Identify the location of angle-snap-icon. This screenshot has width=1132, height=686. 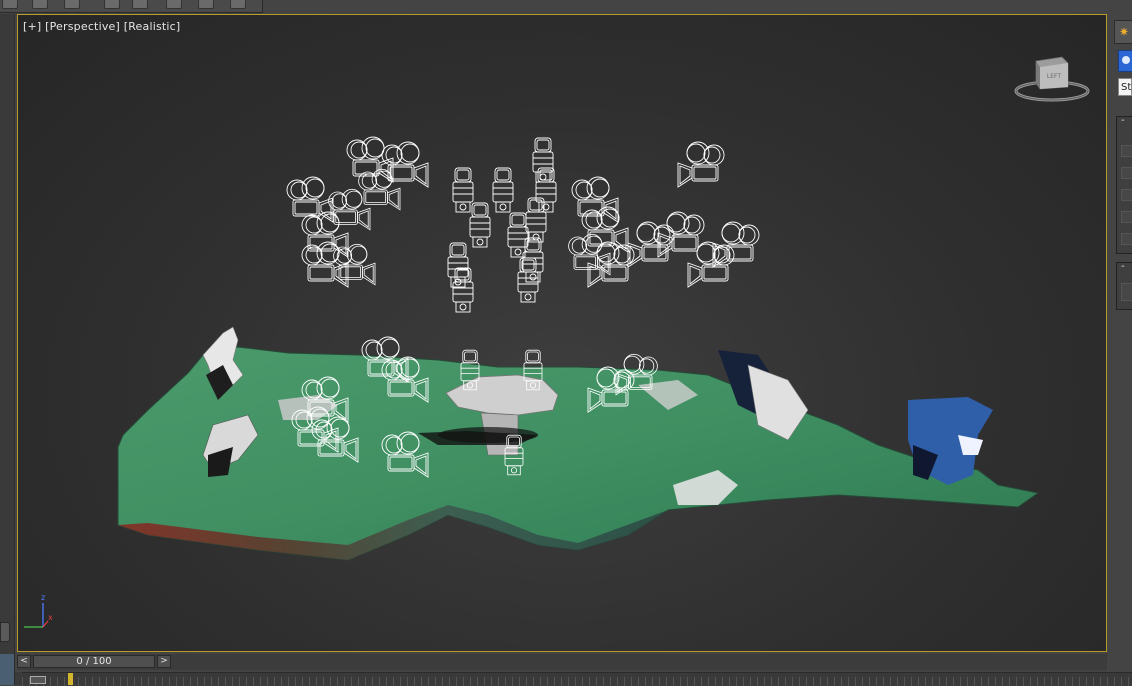
(206, 4).